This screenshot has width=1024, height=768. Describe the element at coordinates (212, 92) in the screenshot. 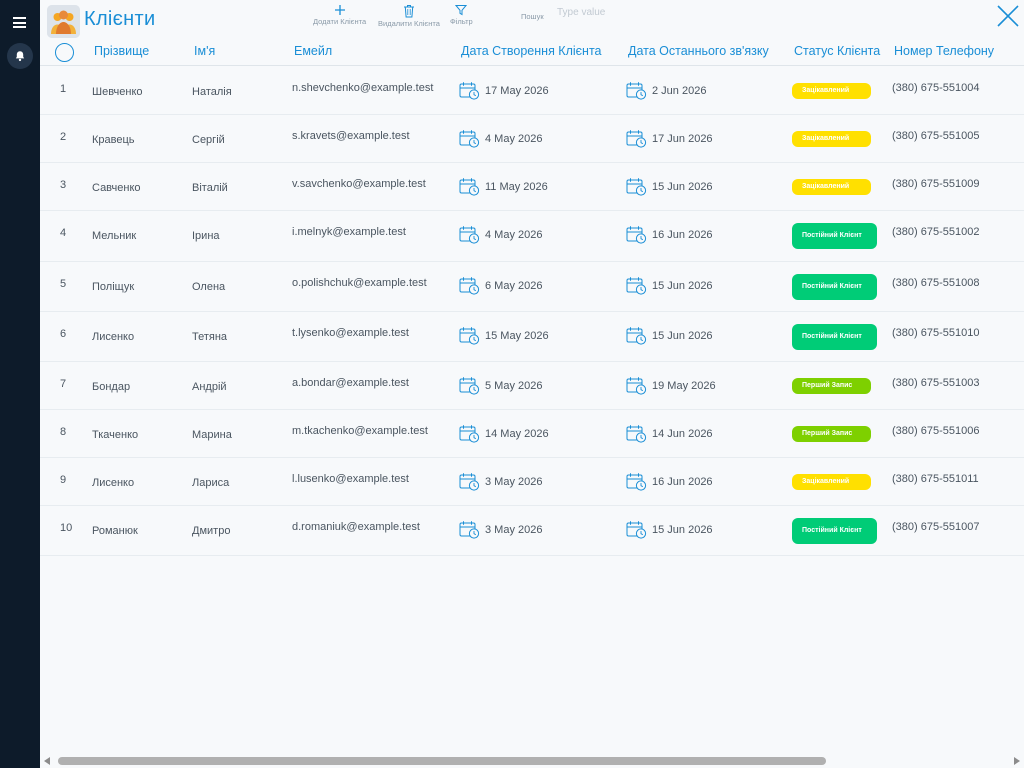

I see `name-cell: Наталія` at that location.